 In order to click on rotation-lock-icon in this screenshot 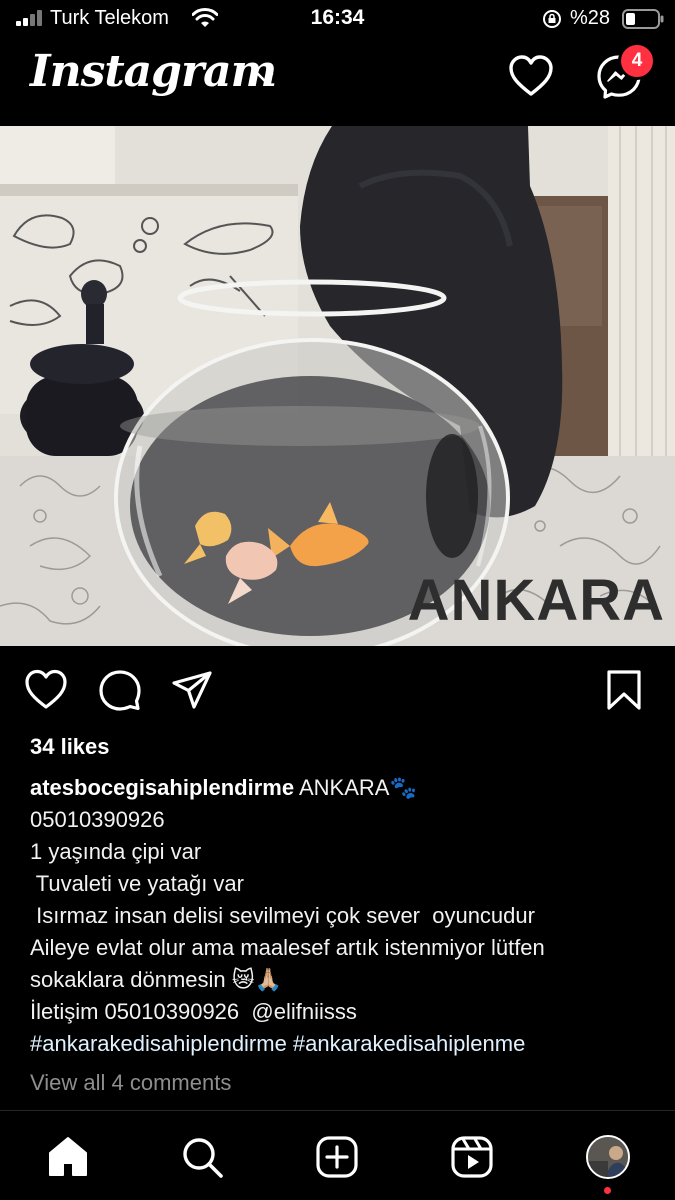, I will do `click(552, 19)`.